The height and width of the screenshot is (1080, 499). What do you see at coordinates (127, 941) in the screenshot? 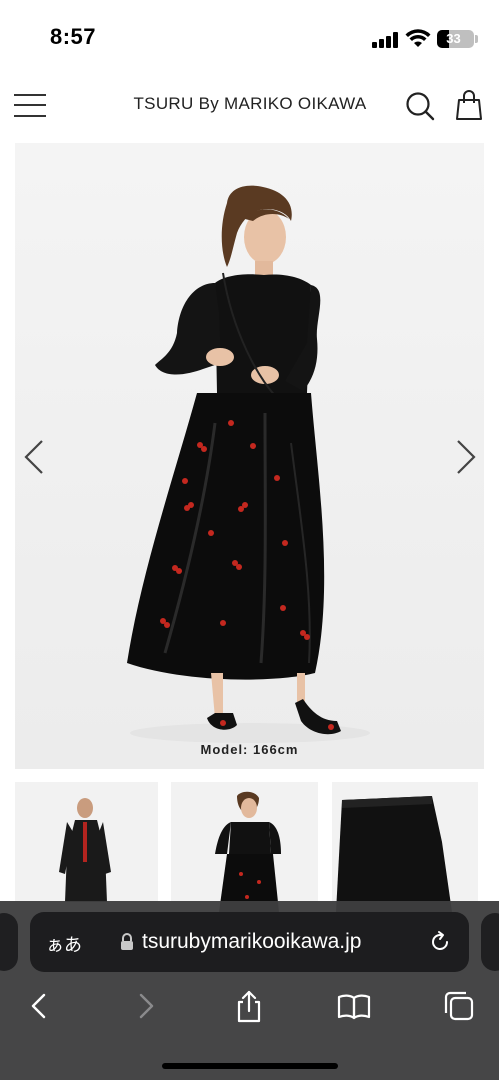
I see `lock-icon` at bounding box center [127, 941].